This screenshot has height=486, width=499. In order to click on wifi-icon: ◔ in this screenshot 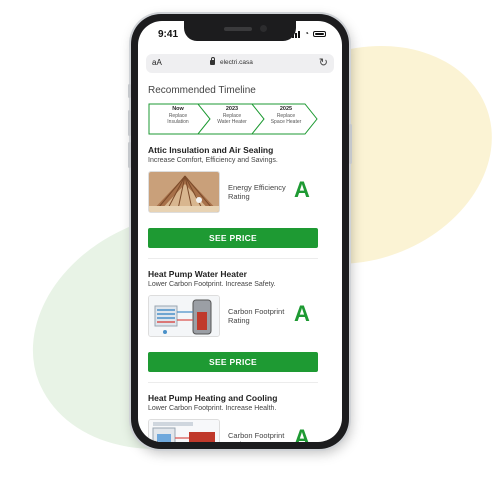, I will do `click(306, 33)`.